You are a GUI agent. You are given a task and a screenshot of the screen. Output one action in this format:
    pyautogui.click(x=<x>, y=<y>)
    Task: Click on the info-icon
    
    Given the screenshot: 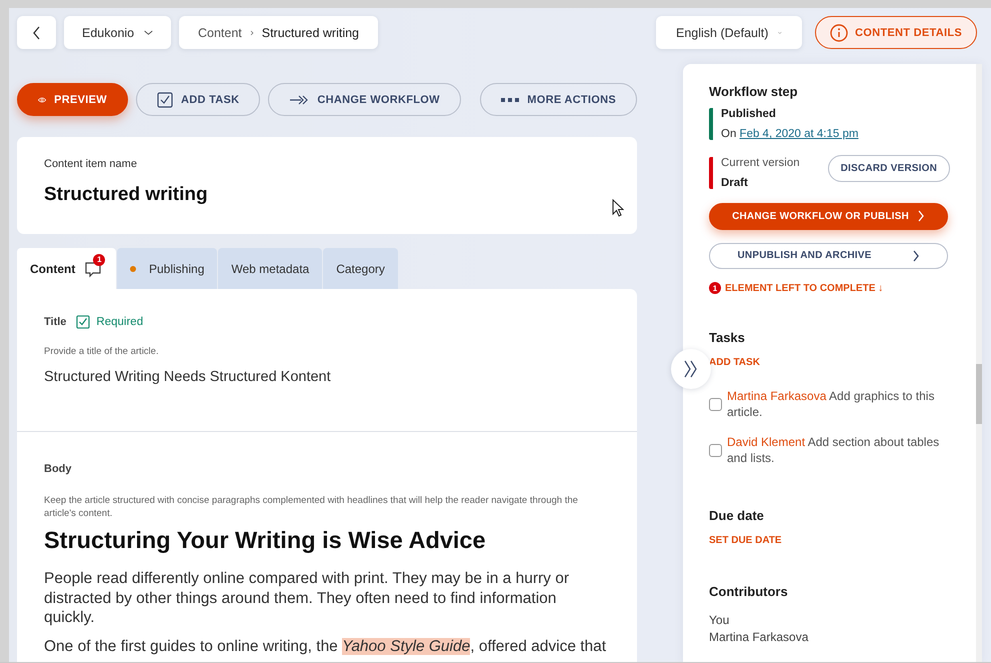 What is the action you would take?
    pyautogui.click(x=839, y=33)
    